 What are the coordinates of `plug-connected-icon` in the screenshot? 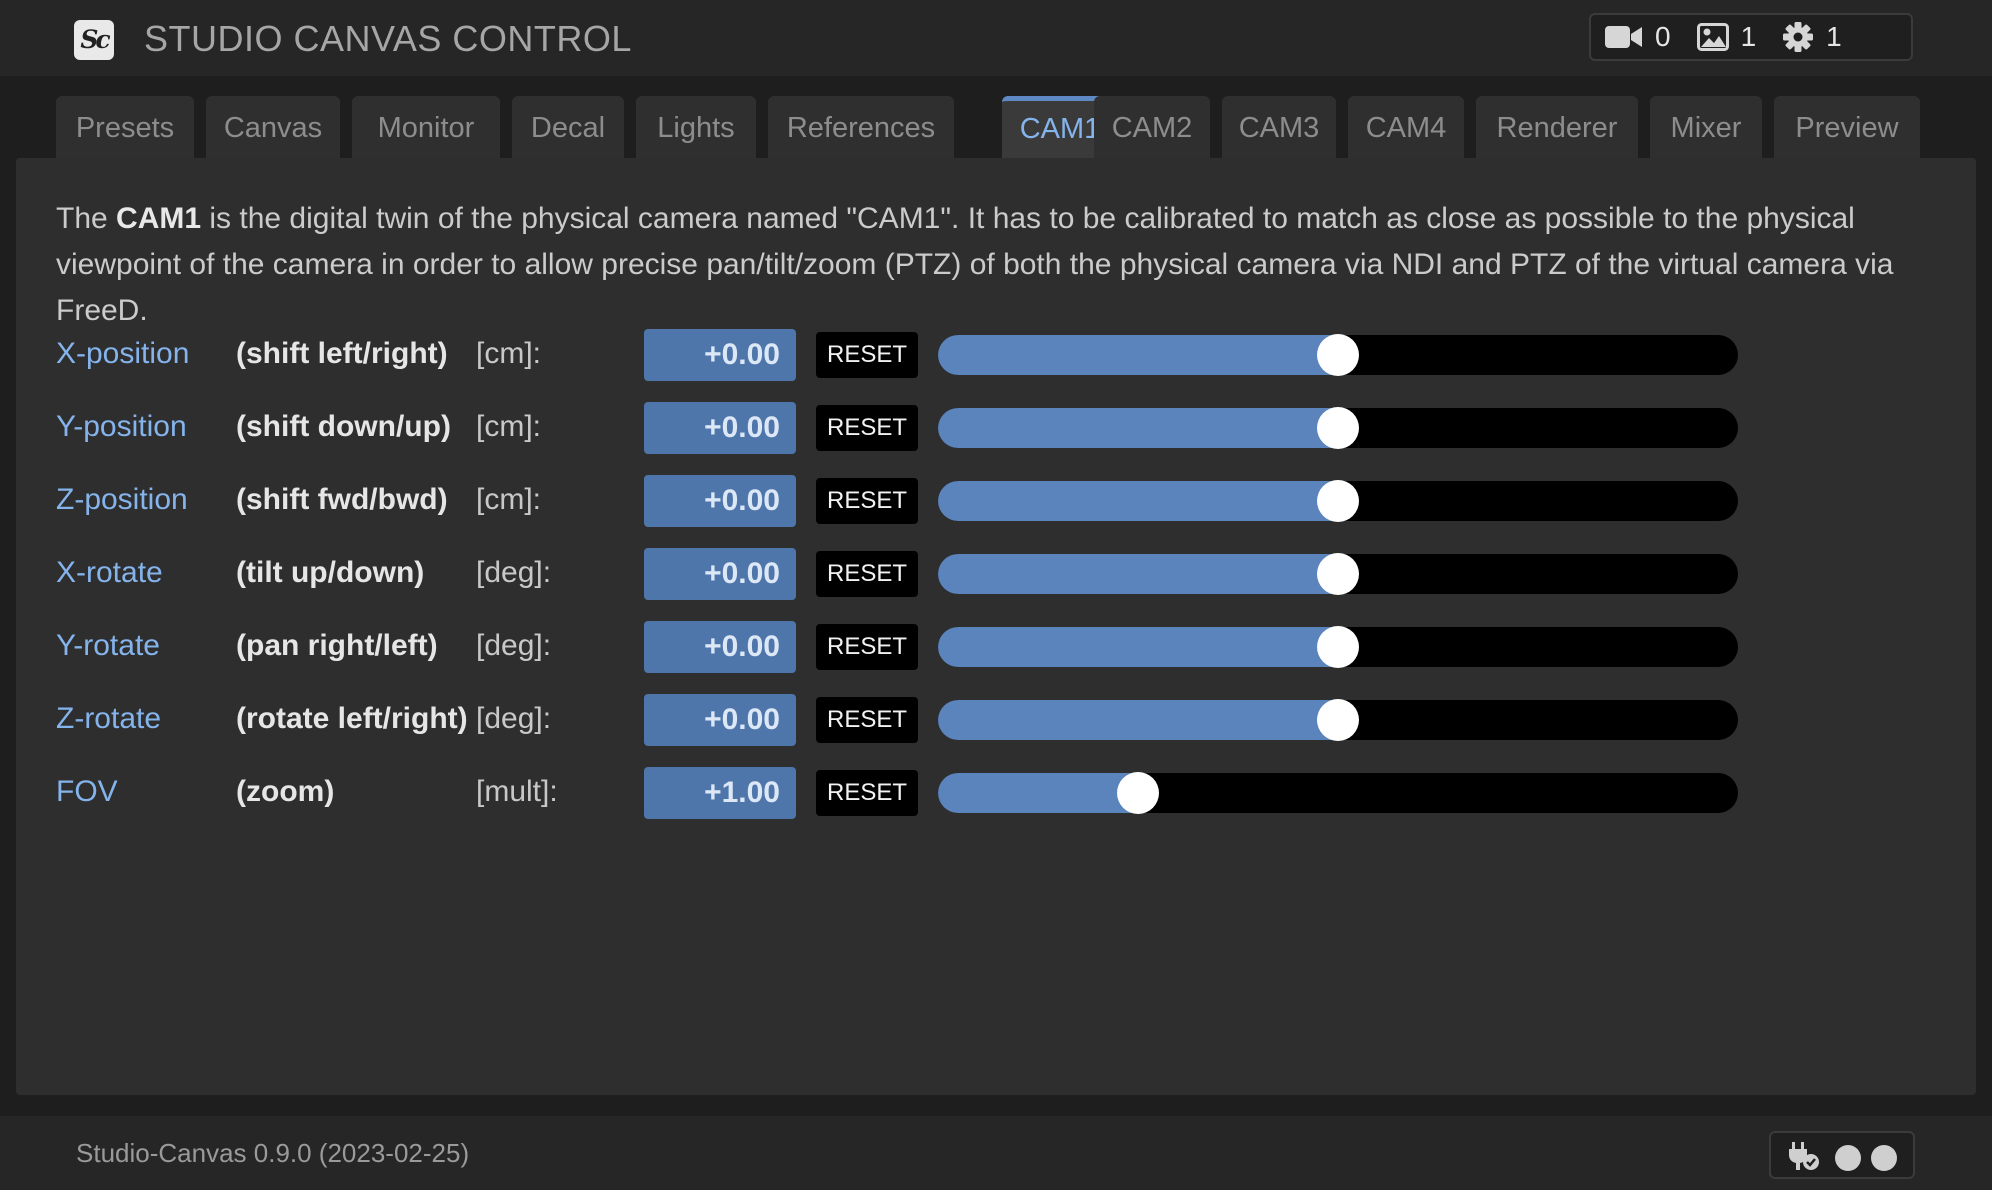 It's located at (1804, 1159).